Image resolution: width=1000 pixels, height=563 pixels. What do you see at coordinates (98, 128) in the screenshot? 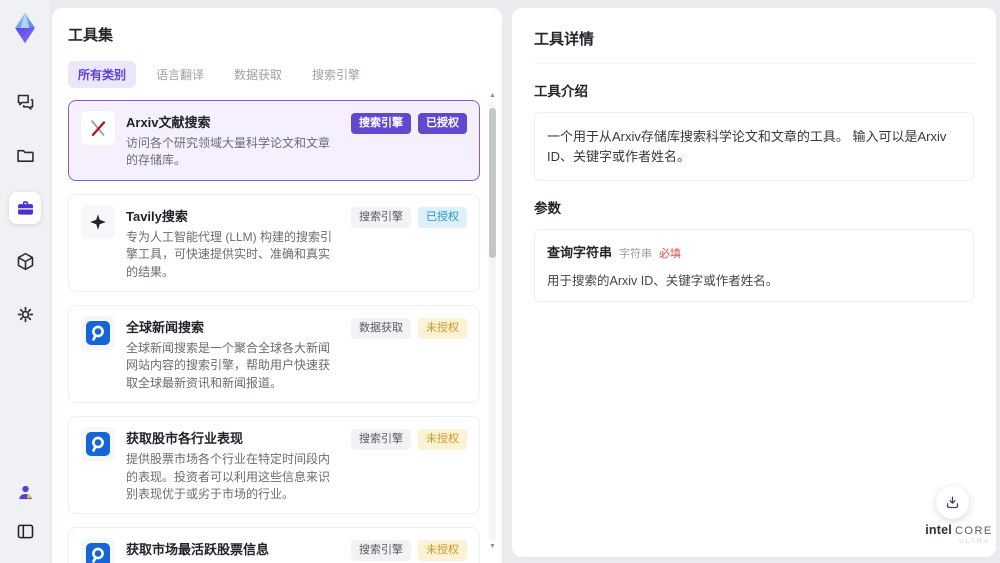
I see `arxiv-icon` at bounding box center [98, 128].